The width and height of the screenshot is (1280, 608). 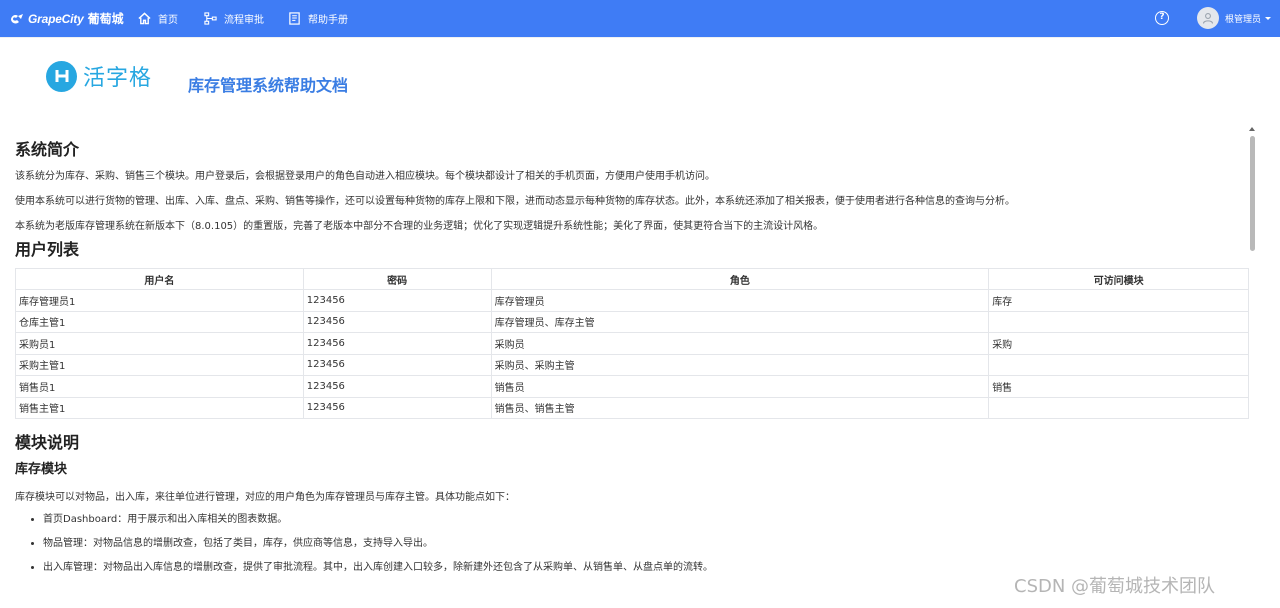 I want to click on logo-text: 活字格, so click(x=118, y=78).